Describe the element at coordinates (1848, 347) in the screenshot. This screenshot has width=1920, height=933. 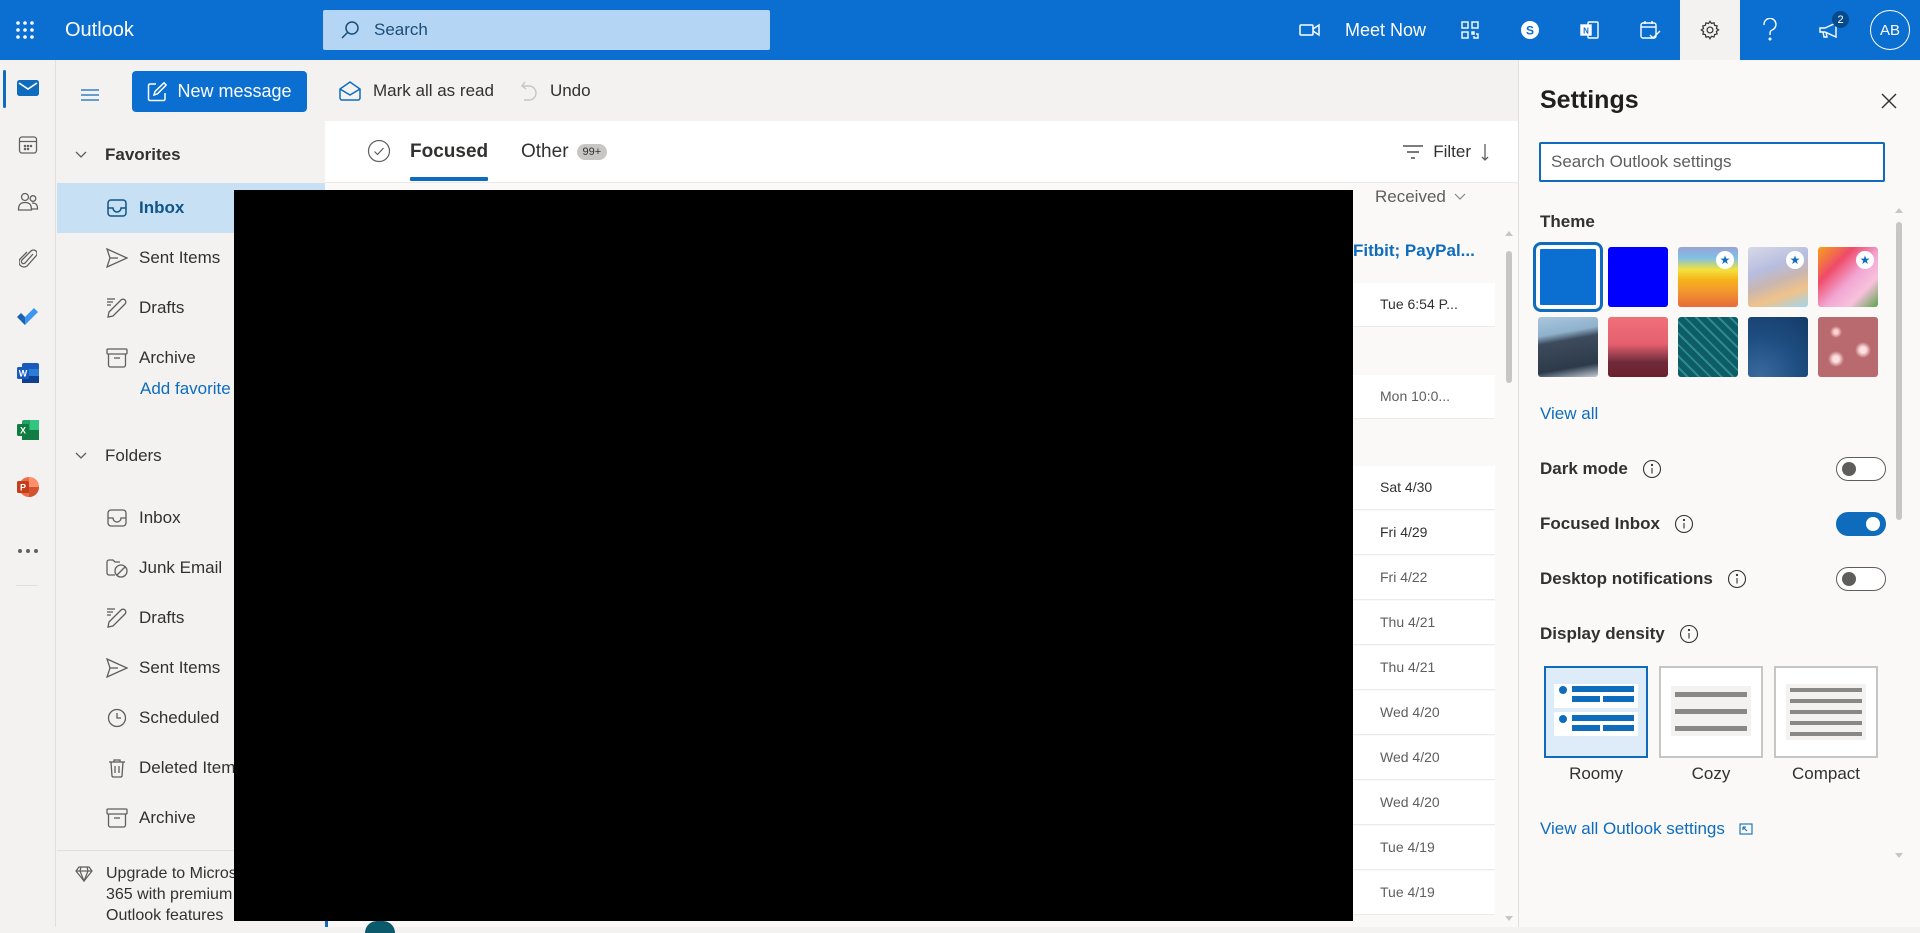
I see `theme-swatch-bokeh` at that location.